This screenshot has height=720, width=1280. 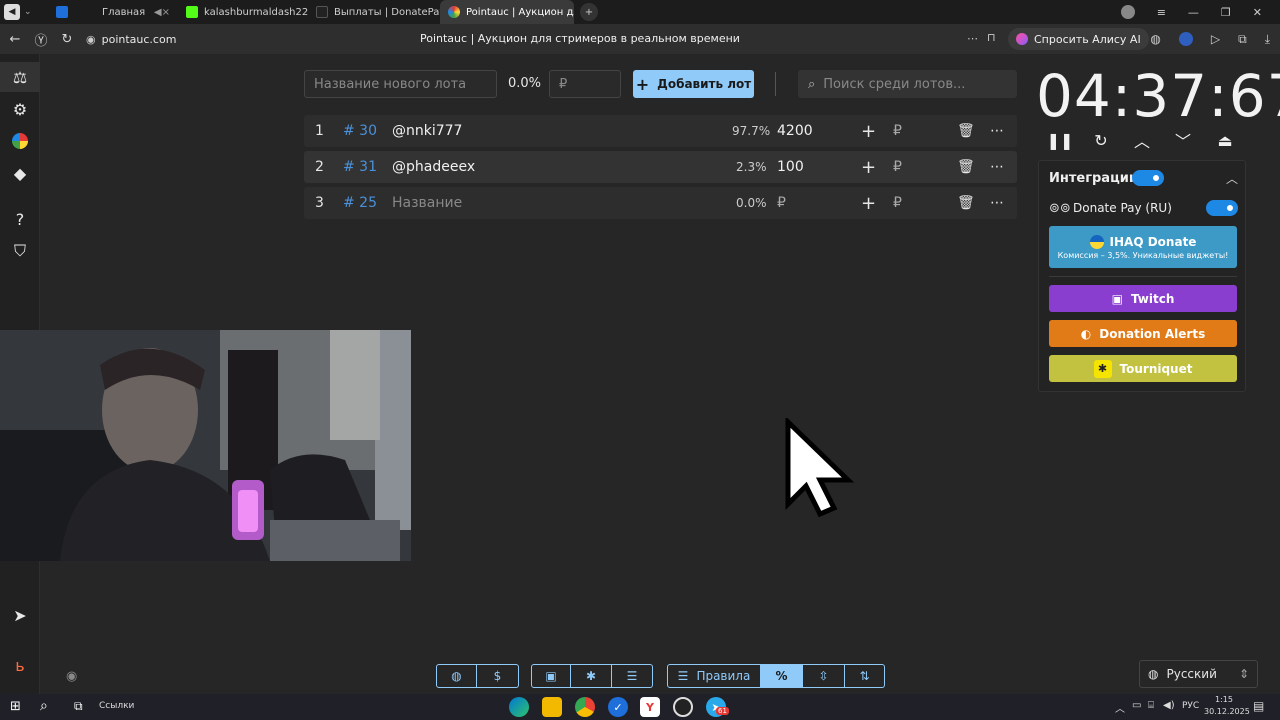 What do you see at coordinates (1127, 12) in the screenshot?
I see `profile-icon` at bounding box center [1127, 12].